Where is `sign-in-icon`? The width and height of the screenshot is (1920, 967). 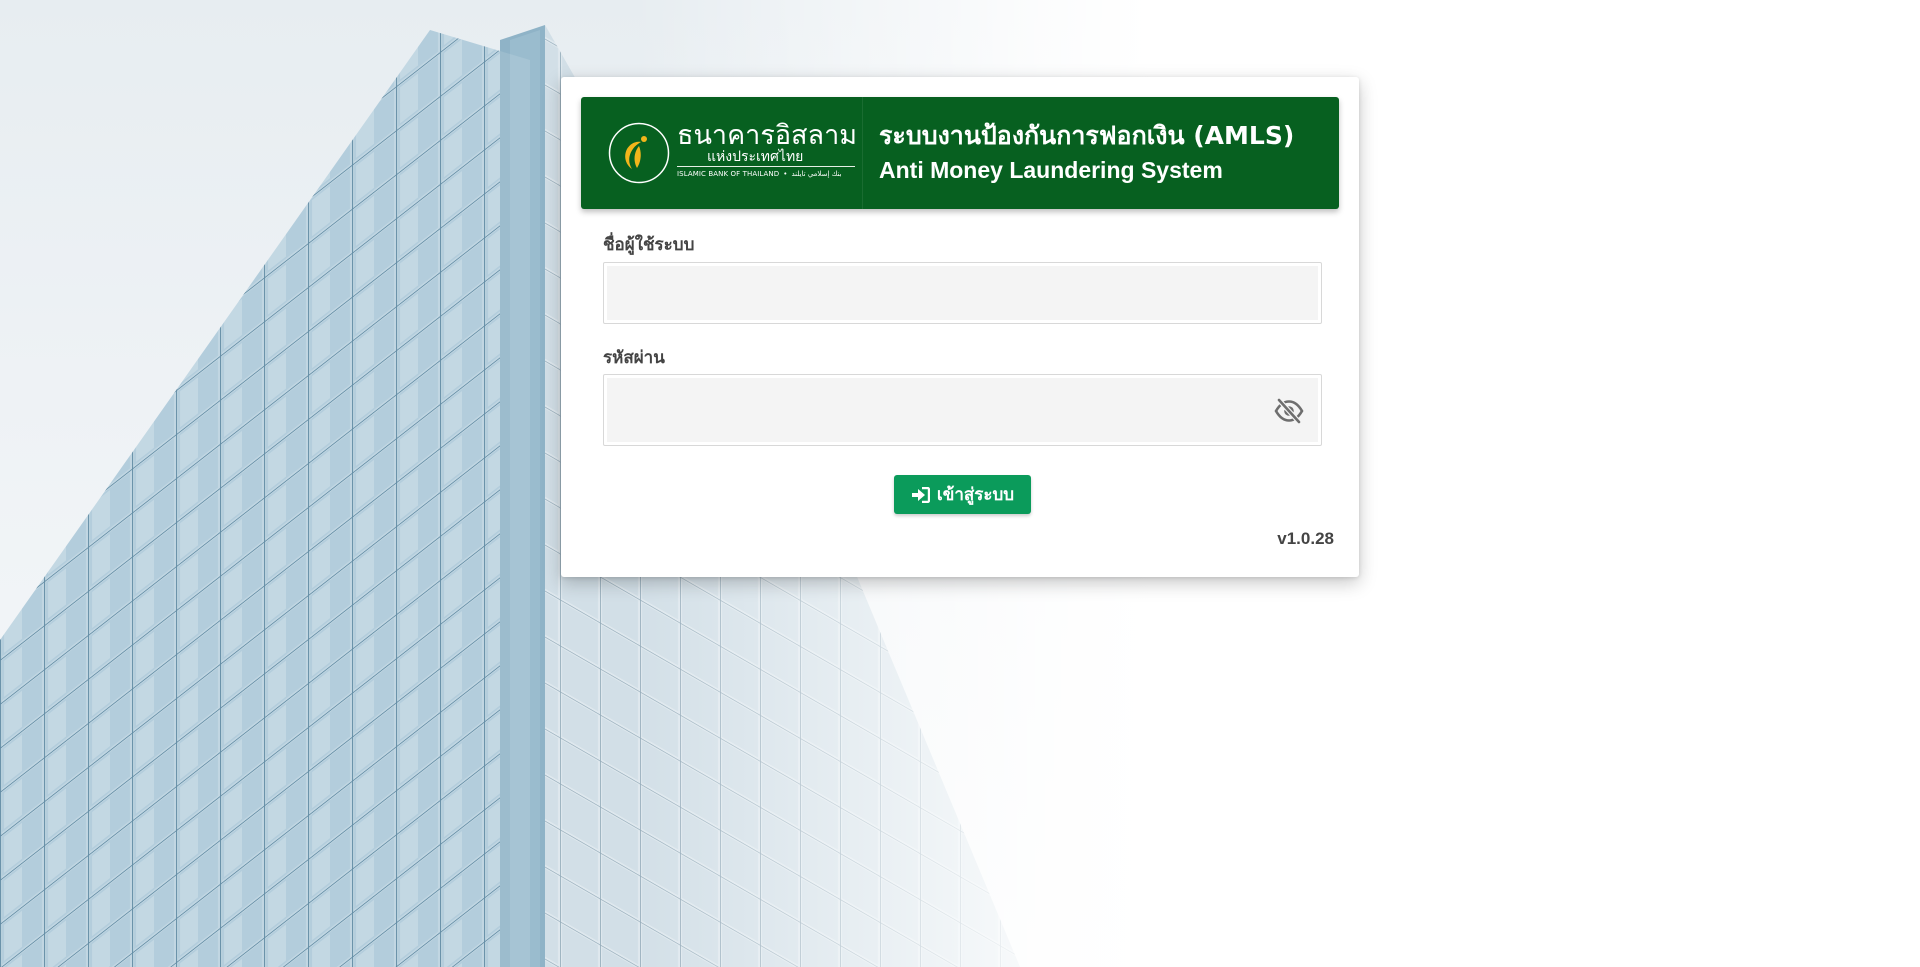 sign-in-icon is located at coordinates (920, 494).